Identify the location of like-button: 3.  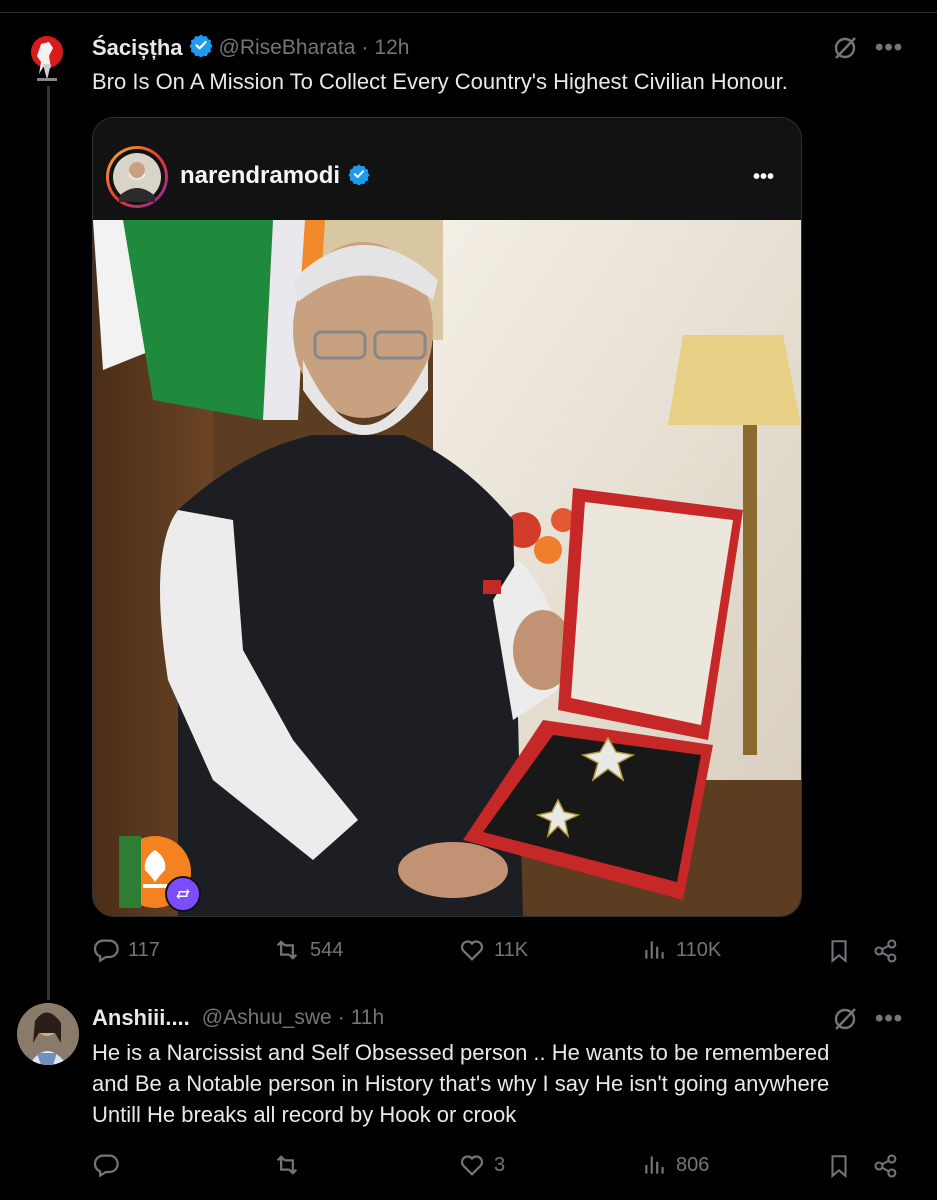
(481, 1165).